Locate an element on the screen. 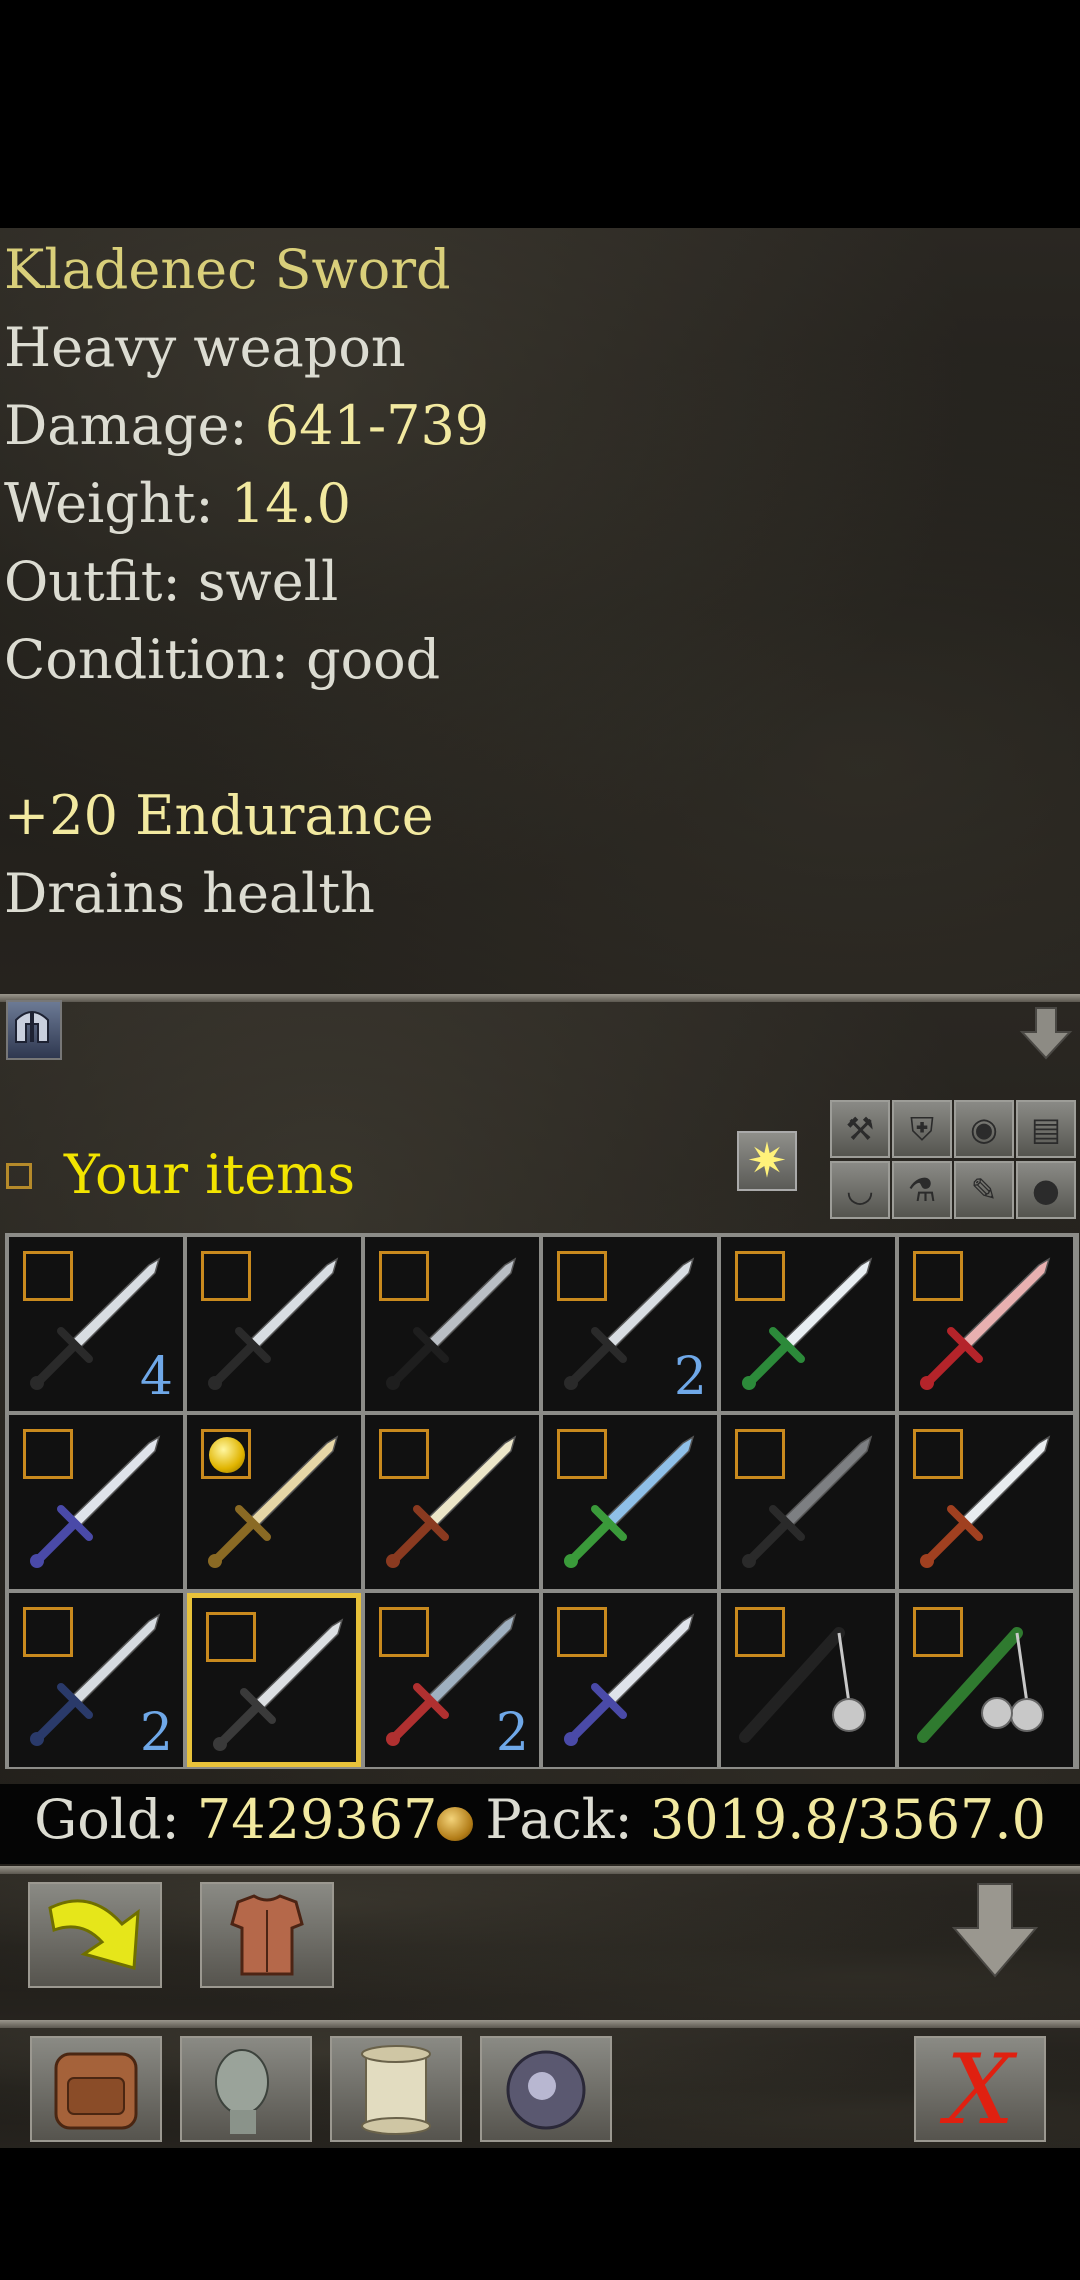 The height and width of the screenshot is (2280, 1080). item-type: Heavy weapon is located at coordinates (205, 347).